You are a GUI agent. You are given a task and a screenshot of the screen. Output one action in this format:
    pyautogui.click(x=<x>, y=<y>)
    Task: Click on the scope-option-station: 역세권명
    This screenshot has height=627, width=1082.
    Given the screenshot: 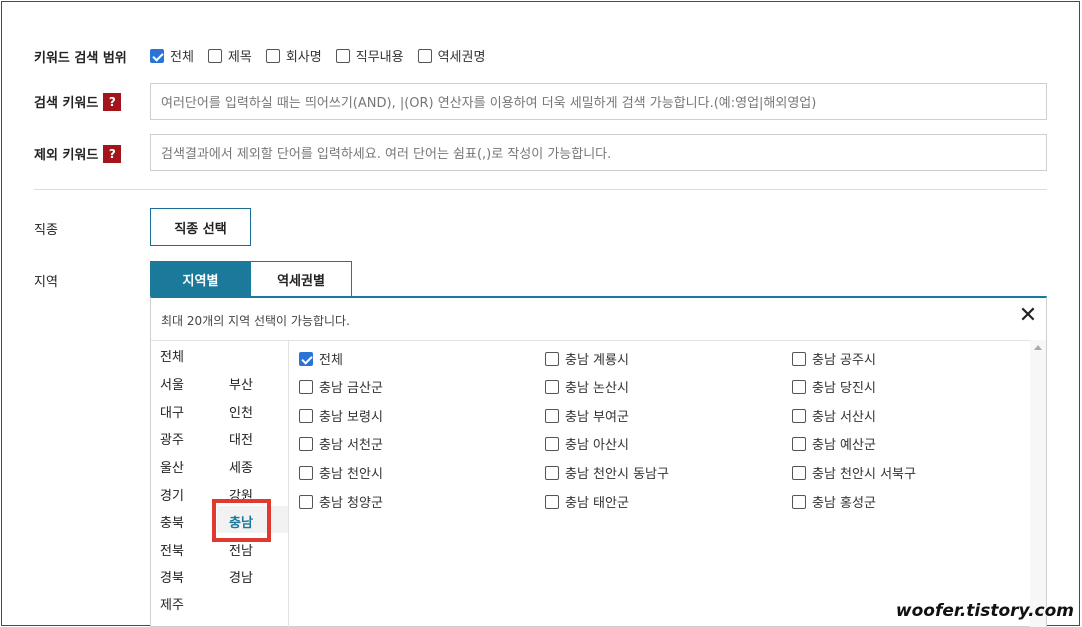 What is the action you would take?
    pyautogui.click(x=451, y=55)
    